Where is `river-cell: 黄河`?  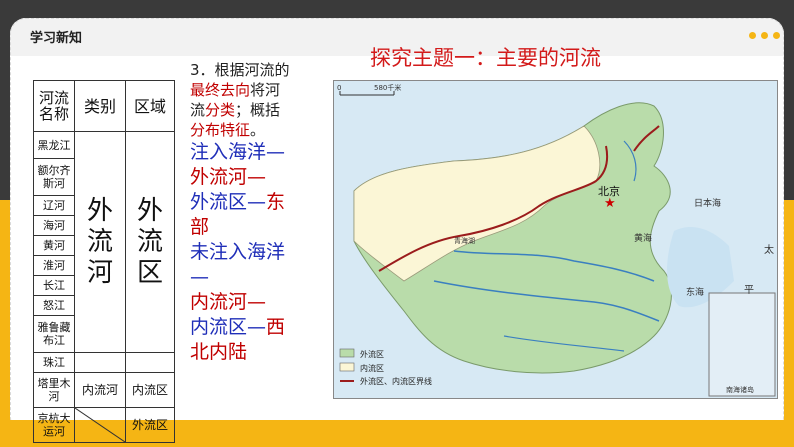 river-cell: 黄河 is located at coordinates (54, 245).